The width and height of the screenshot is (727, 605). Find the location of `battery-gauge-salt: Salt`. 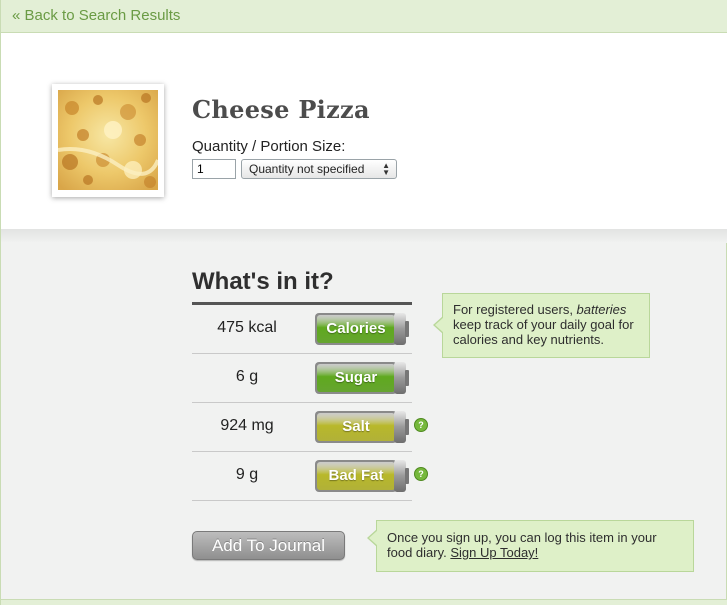

battery-gauge-salt: Salt is located at coordinates (362, 427).